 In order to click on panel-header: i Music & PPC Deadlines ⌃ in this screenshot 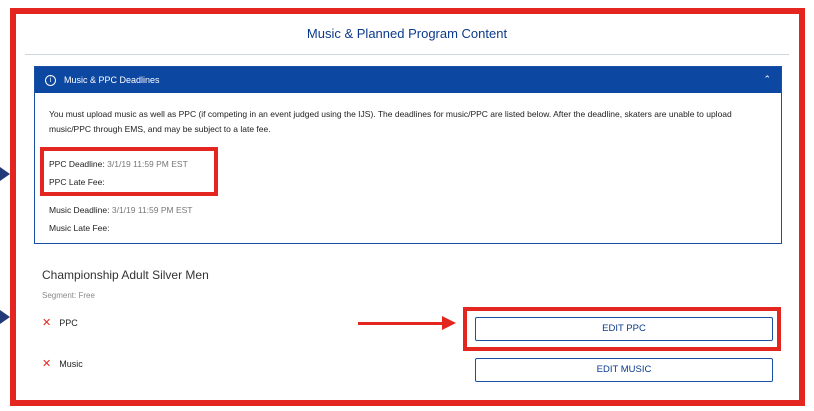, I will do `click(408, 80)`.